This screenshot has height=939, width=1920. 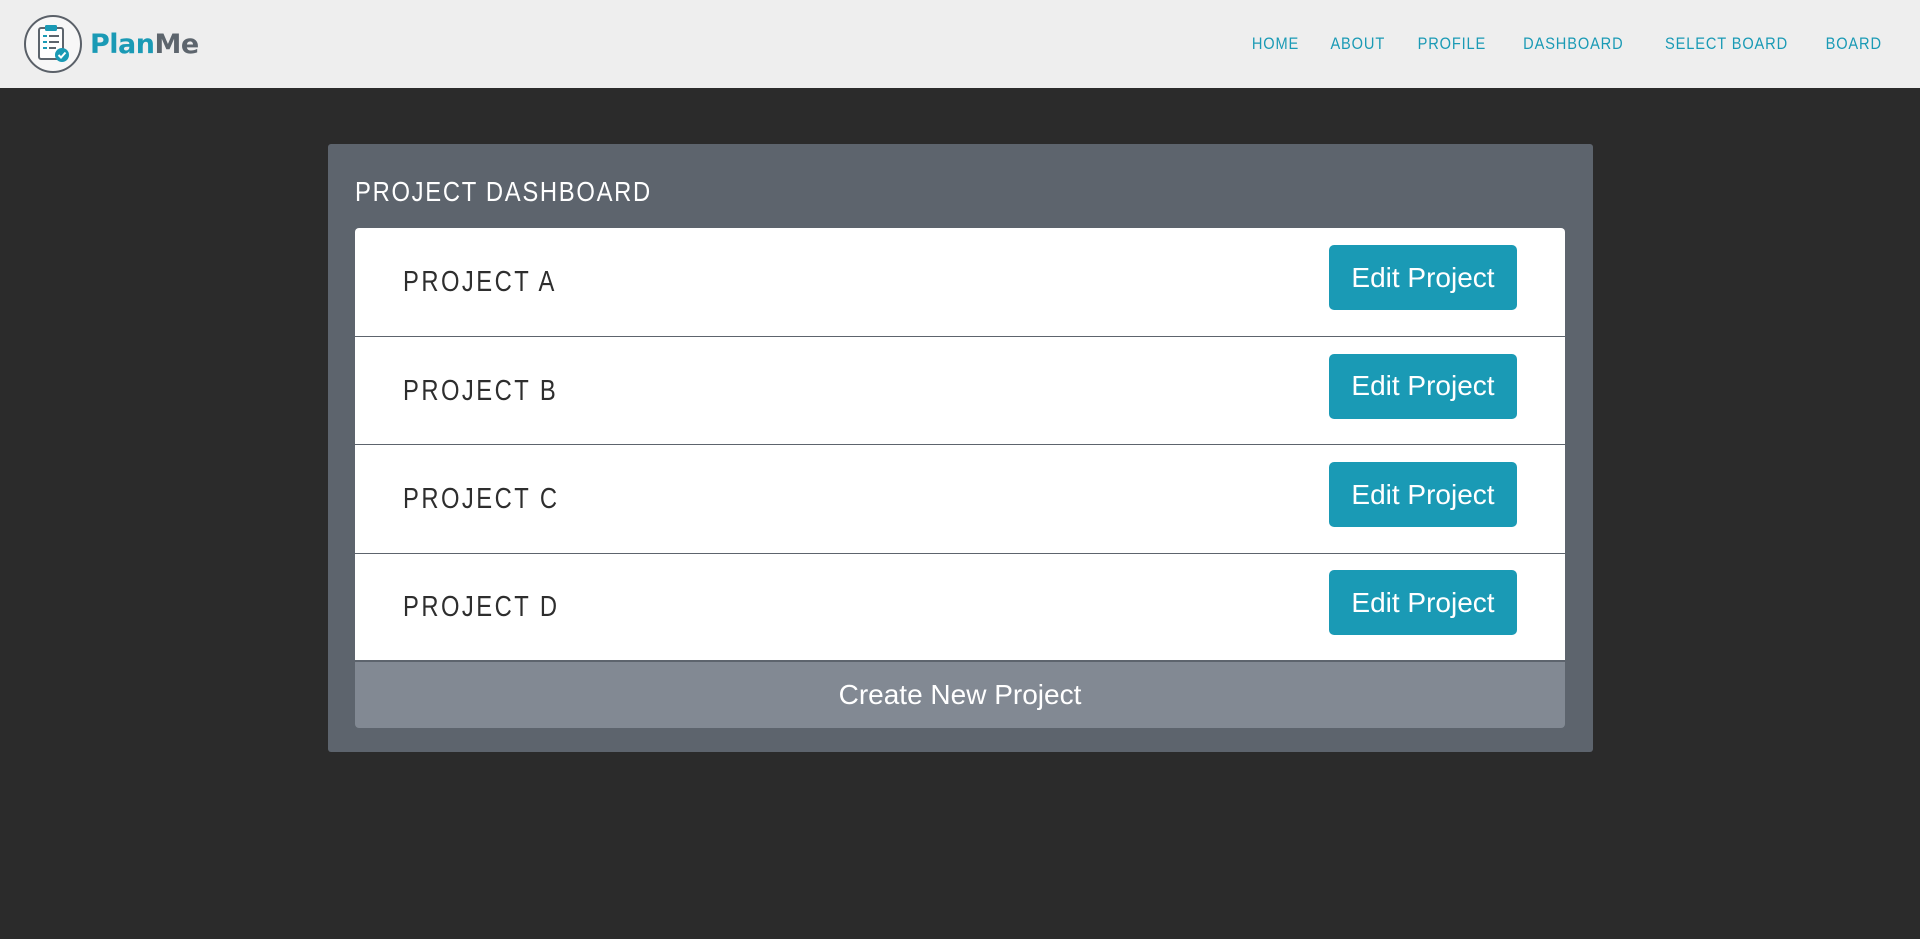 I want to click on nav-link-about: ABOUT, so click(x=1357, y=44).